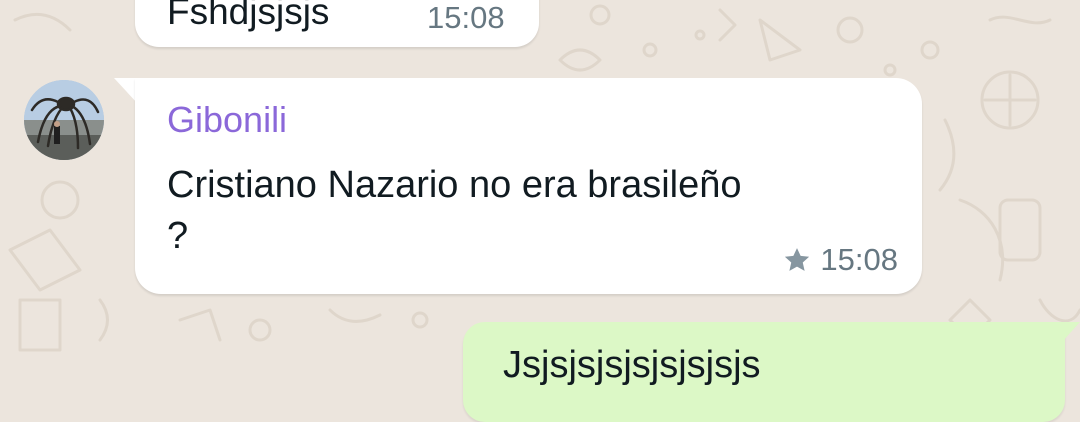 Image resolution: width=1080 pixels, height=422 pixels. I want to click on sender-avatar, so click(64, 120).